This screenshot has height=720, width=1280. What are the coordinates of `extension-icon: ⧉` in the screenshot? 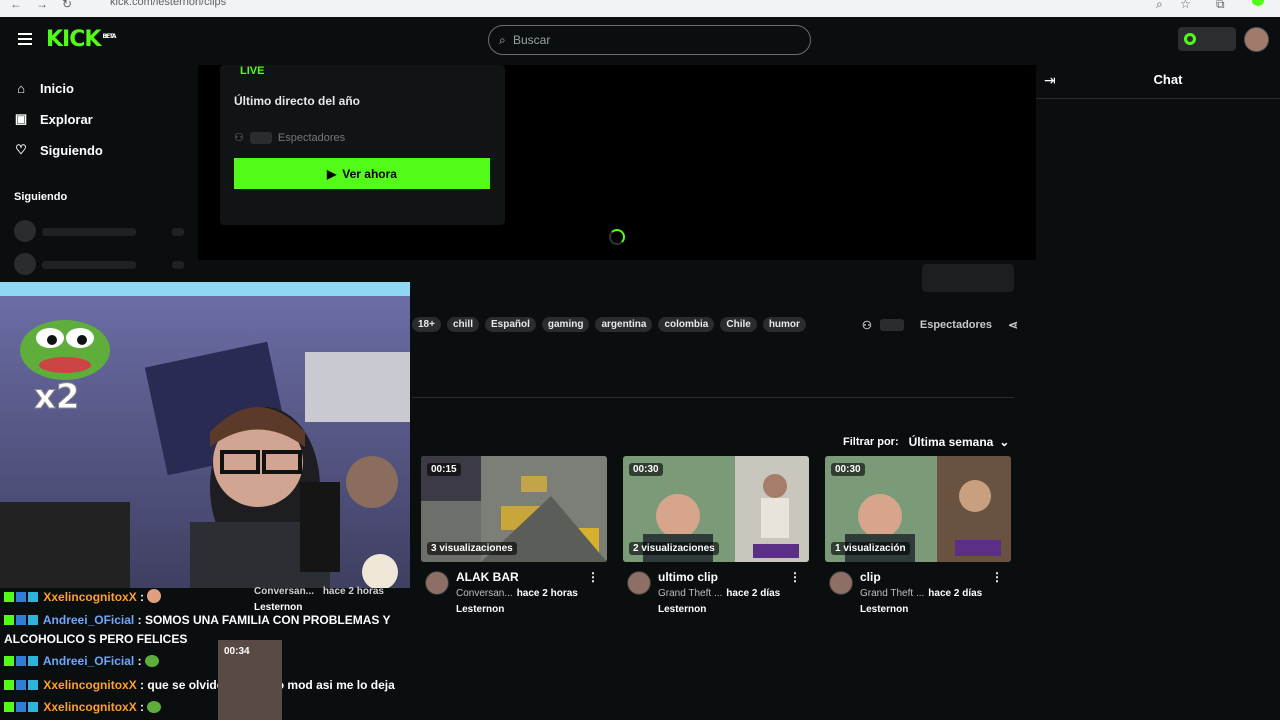 It's located at (1220, 6).